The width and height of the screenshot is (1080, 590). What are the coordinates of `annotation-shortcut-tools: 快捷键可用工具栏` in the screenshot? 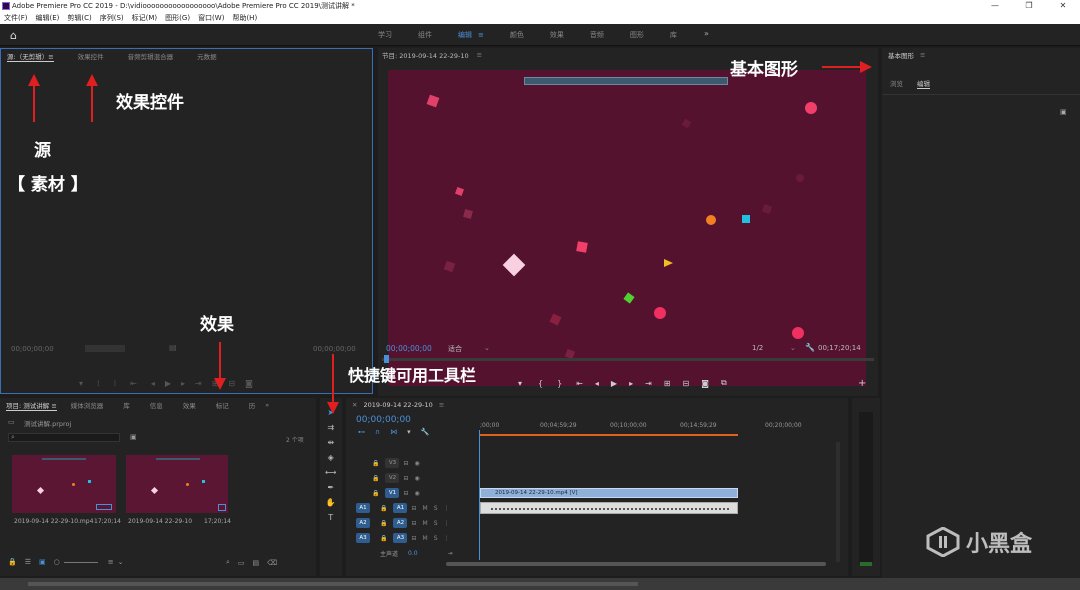 It's located at (412, 375).